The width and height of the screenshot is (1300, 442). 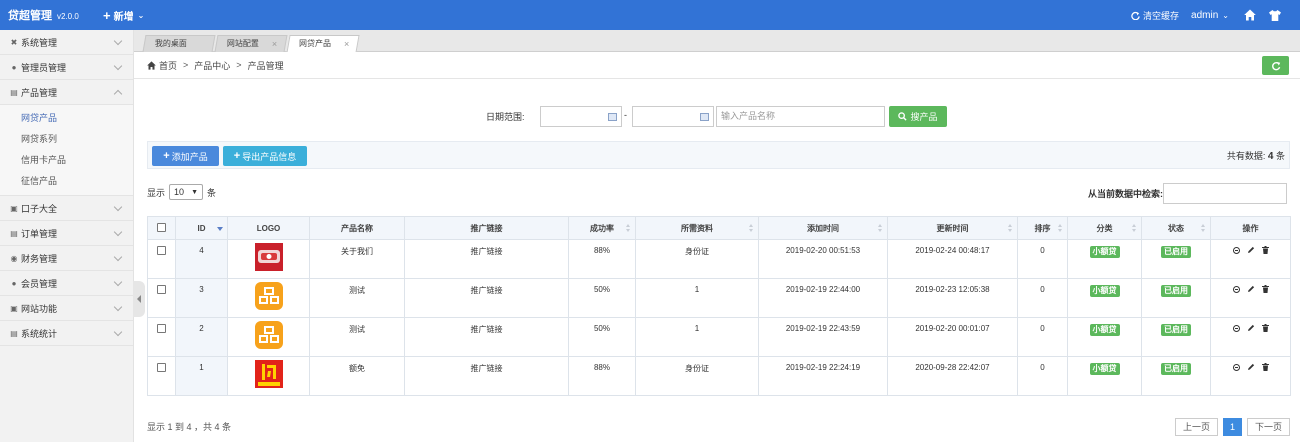 I want to click on docs-cell: 身份证, so click(x=697, y=376).